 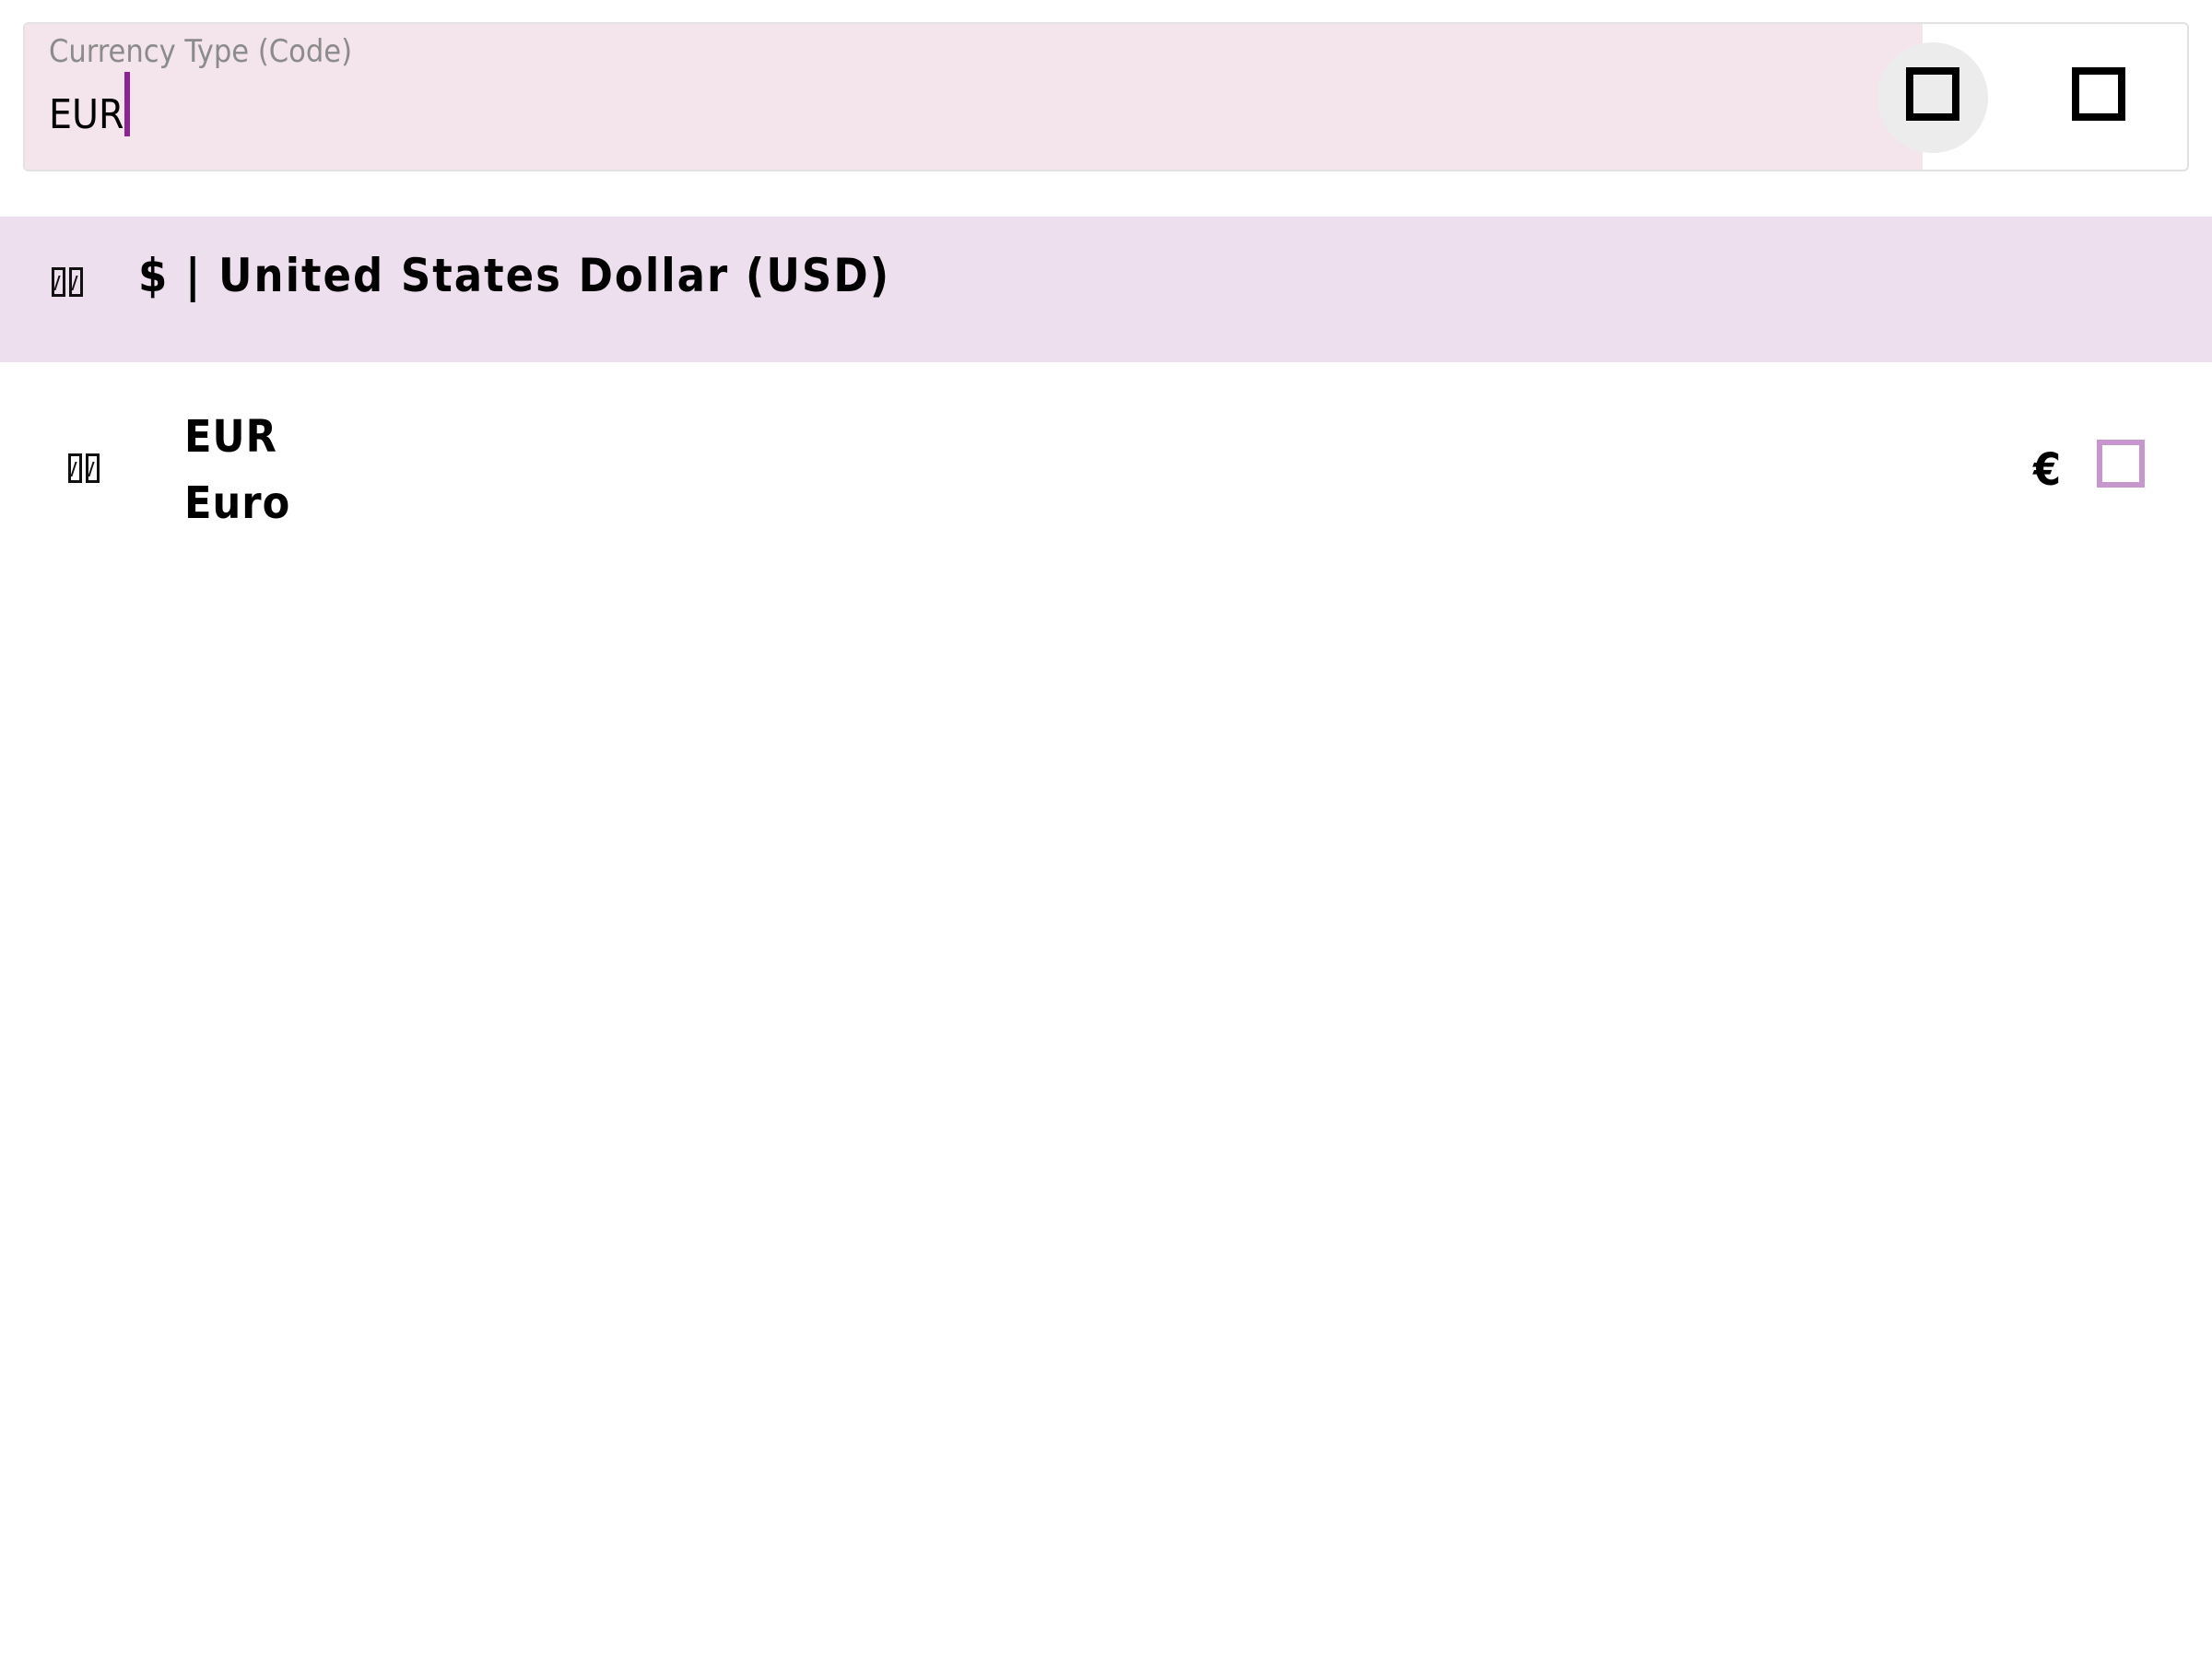 I want to click on currency-code: EUR, so click(x=230, y=437).